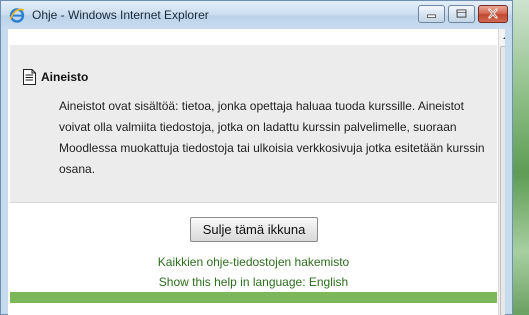 The width and height of the screenshot is (529, 315). What do you see at coordinates (253, 297) in the screenshot?
I see `footer-bar` at bounding box center [253, 297].